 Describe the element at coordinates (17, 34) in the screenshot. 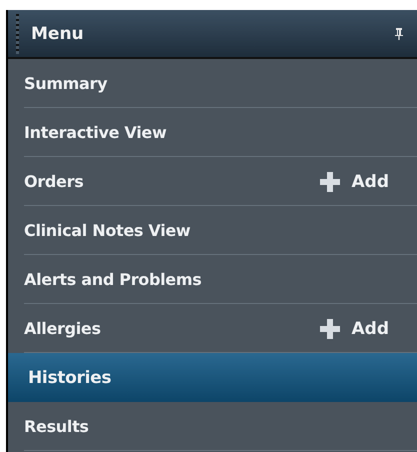

I see `grip-handle` at that location.